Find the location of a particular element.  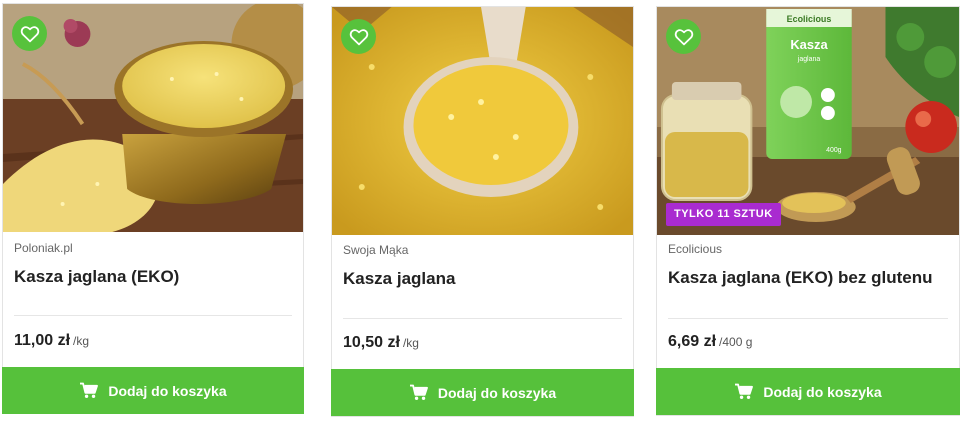

product-price: 6,69 zł/400 g is located at coordinates (710, 342).